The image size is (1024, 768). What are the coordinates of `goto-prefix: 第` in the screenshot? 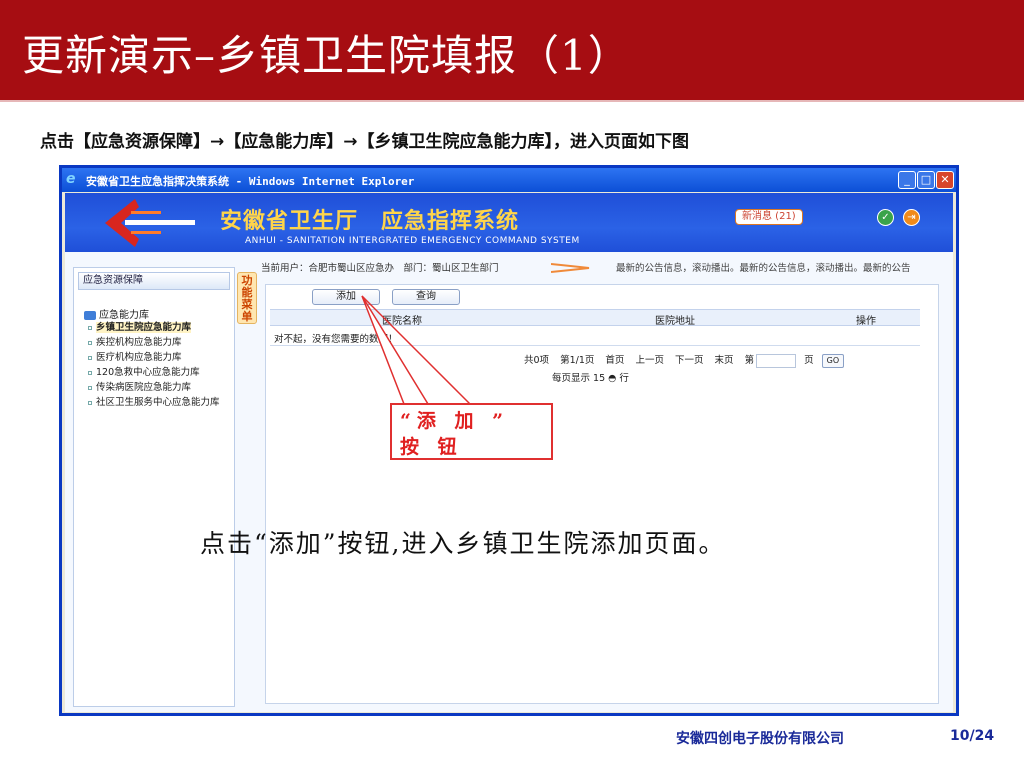 It's located at (749, 360).